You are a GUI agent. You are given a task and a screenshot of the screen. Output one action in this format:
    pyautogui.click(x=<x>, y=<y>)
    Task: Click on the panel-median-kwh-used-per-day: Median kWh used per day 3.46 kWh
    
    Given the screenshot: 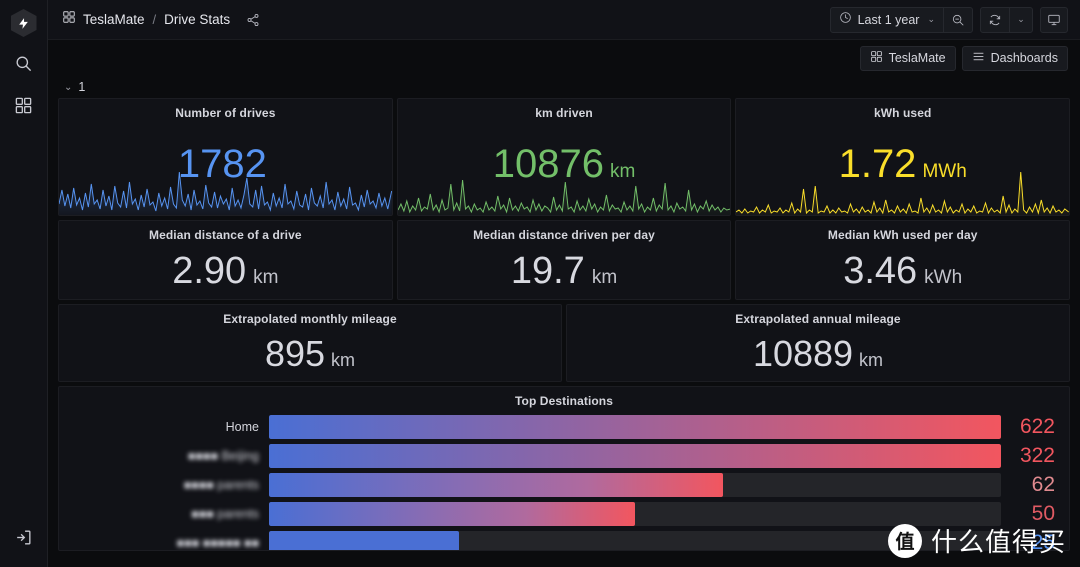 What is the action you would take?
    pyautogui.click(x=903, y=260)
    